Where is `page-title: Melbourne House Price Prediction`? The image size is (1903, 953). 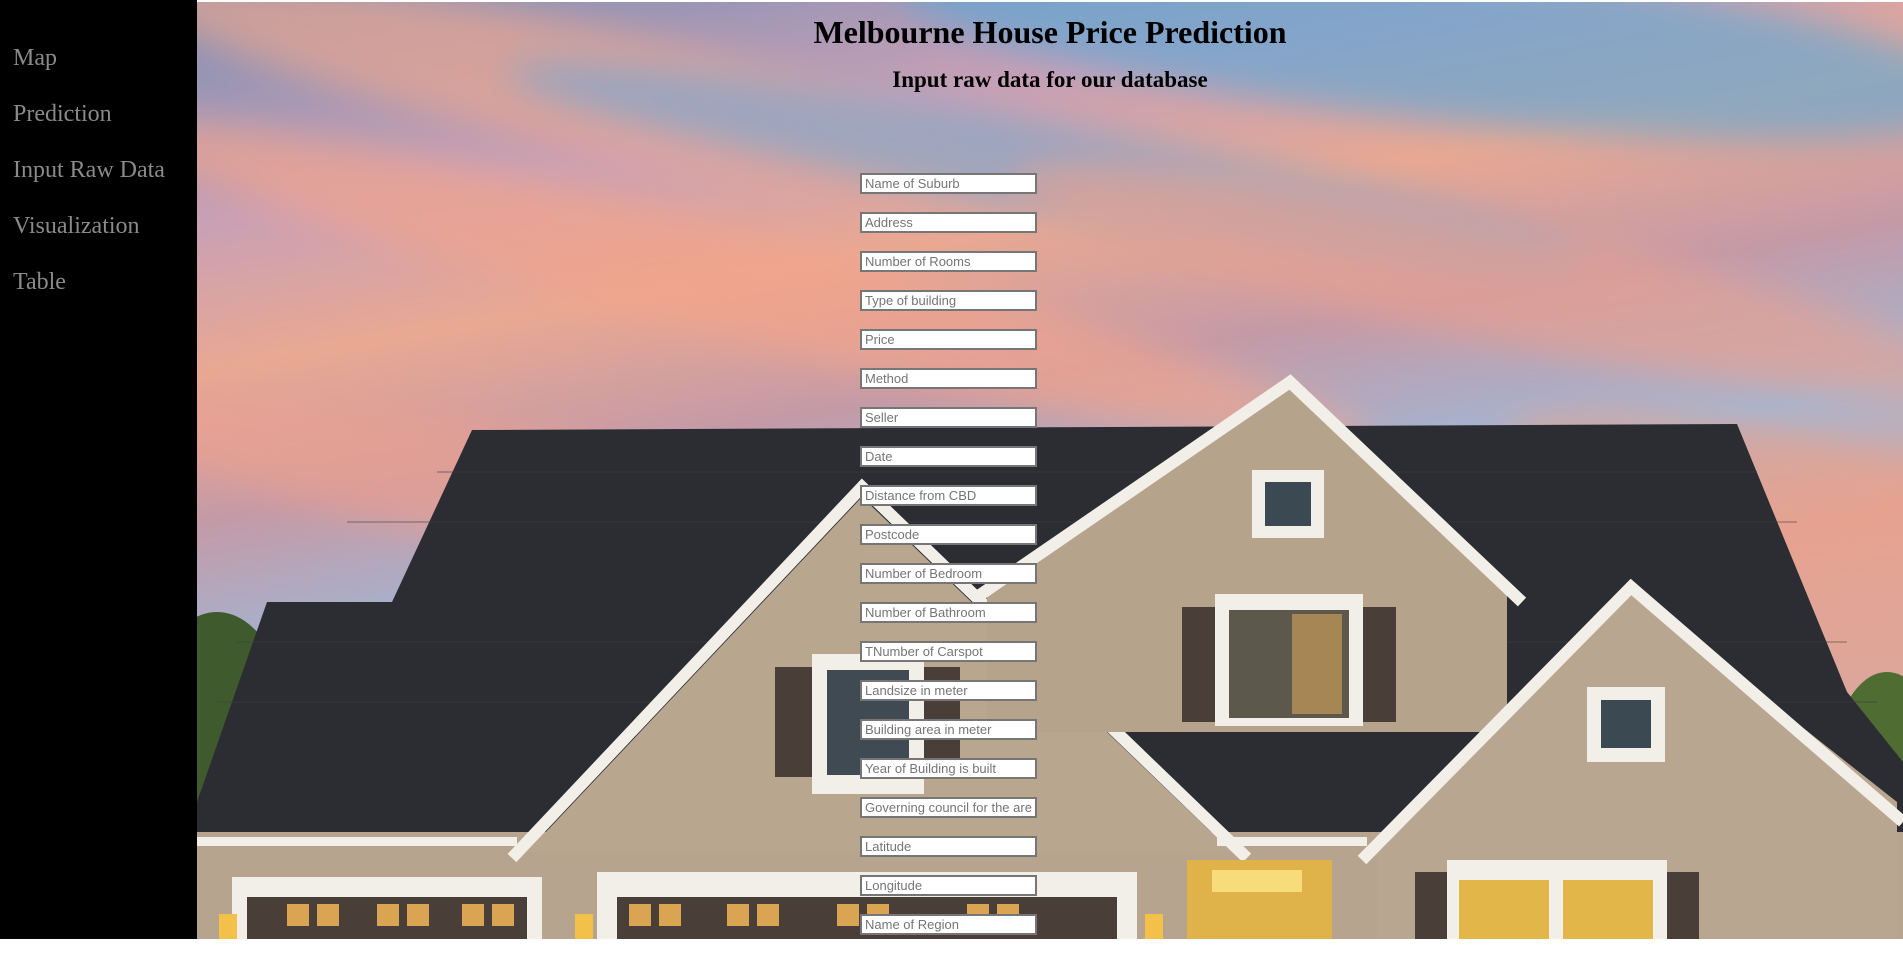 page-title: Melbourne House Price Prediction is located at coordinates (1050, 32).